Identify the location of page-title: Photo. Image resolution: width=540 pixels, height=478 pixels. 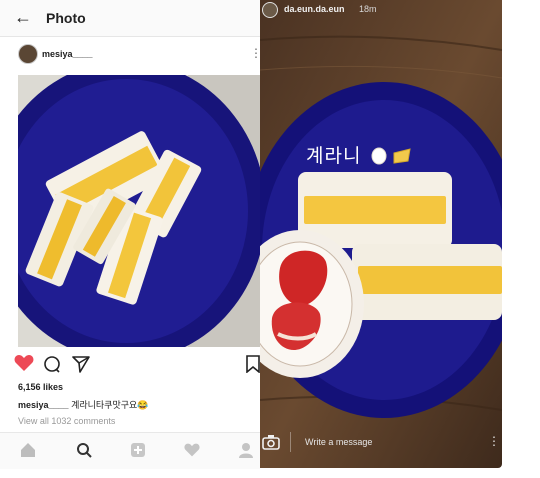
(66, 18).